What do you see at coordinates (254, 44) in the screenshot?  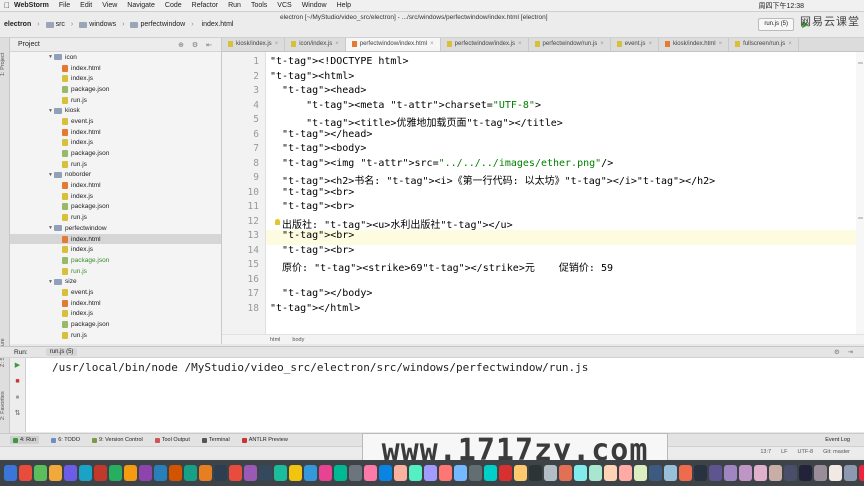 I see `editor-tab: kiosk/index.js ×` at bounding box center [254, 44].